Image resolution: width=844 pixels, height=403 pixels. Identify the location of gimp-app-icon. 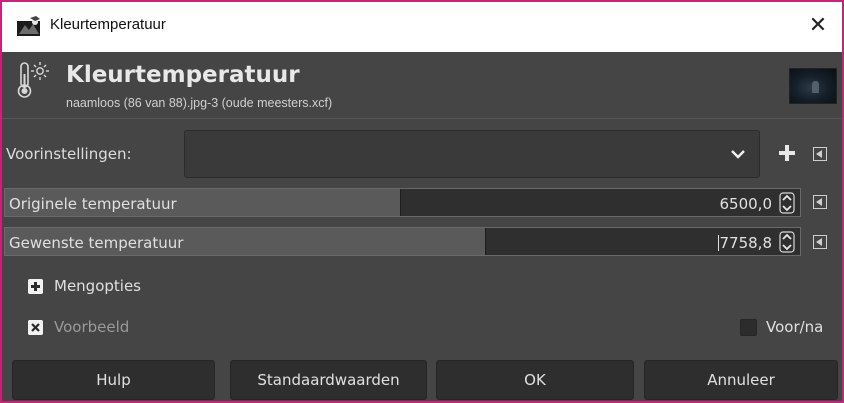
(28, 26).